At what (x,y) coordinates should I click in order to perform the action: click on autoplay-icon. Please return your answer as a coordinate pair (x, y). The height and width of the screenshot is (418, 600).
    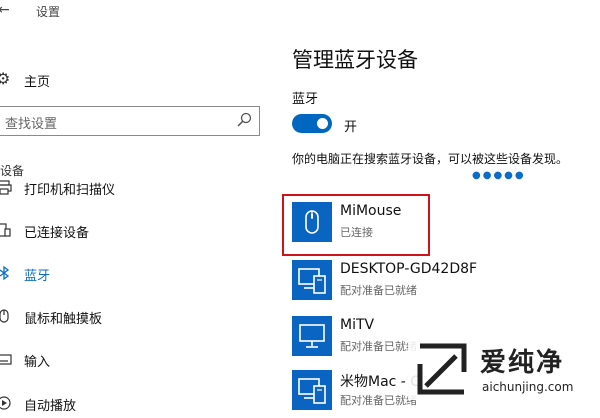
    Looking at the image, I should click on (5, 403).